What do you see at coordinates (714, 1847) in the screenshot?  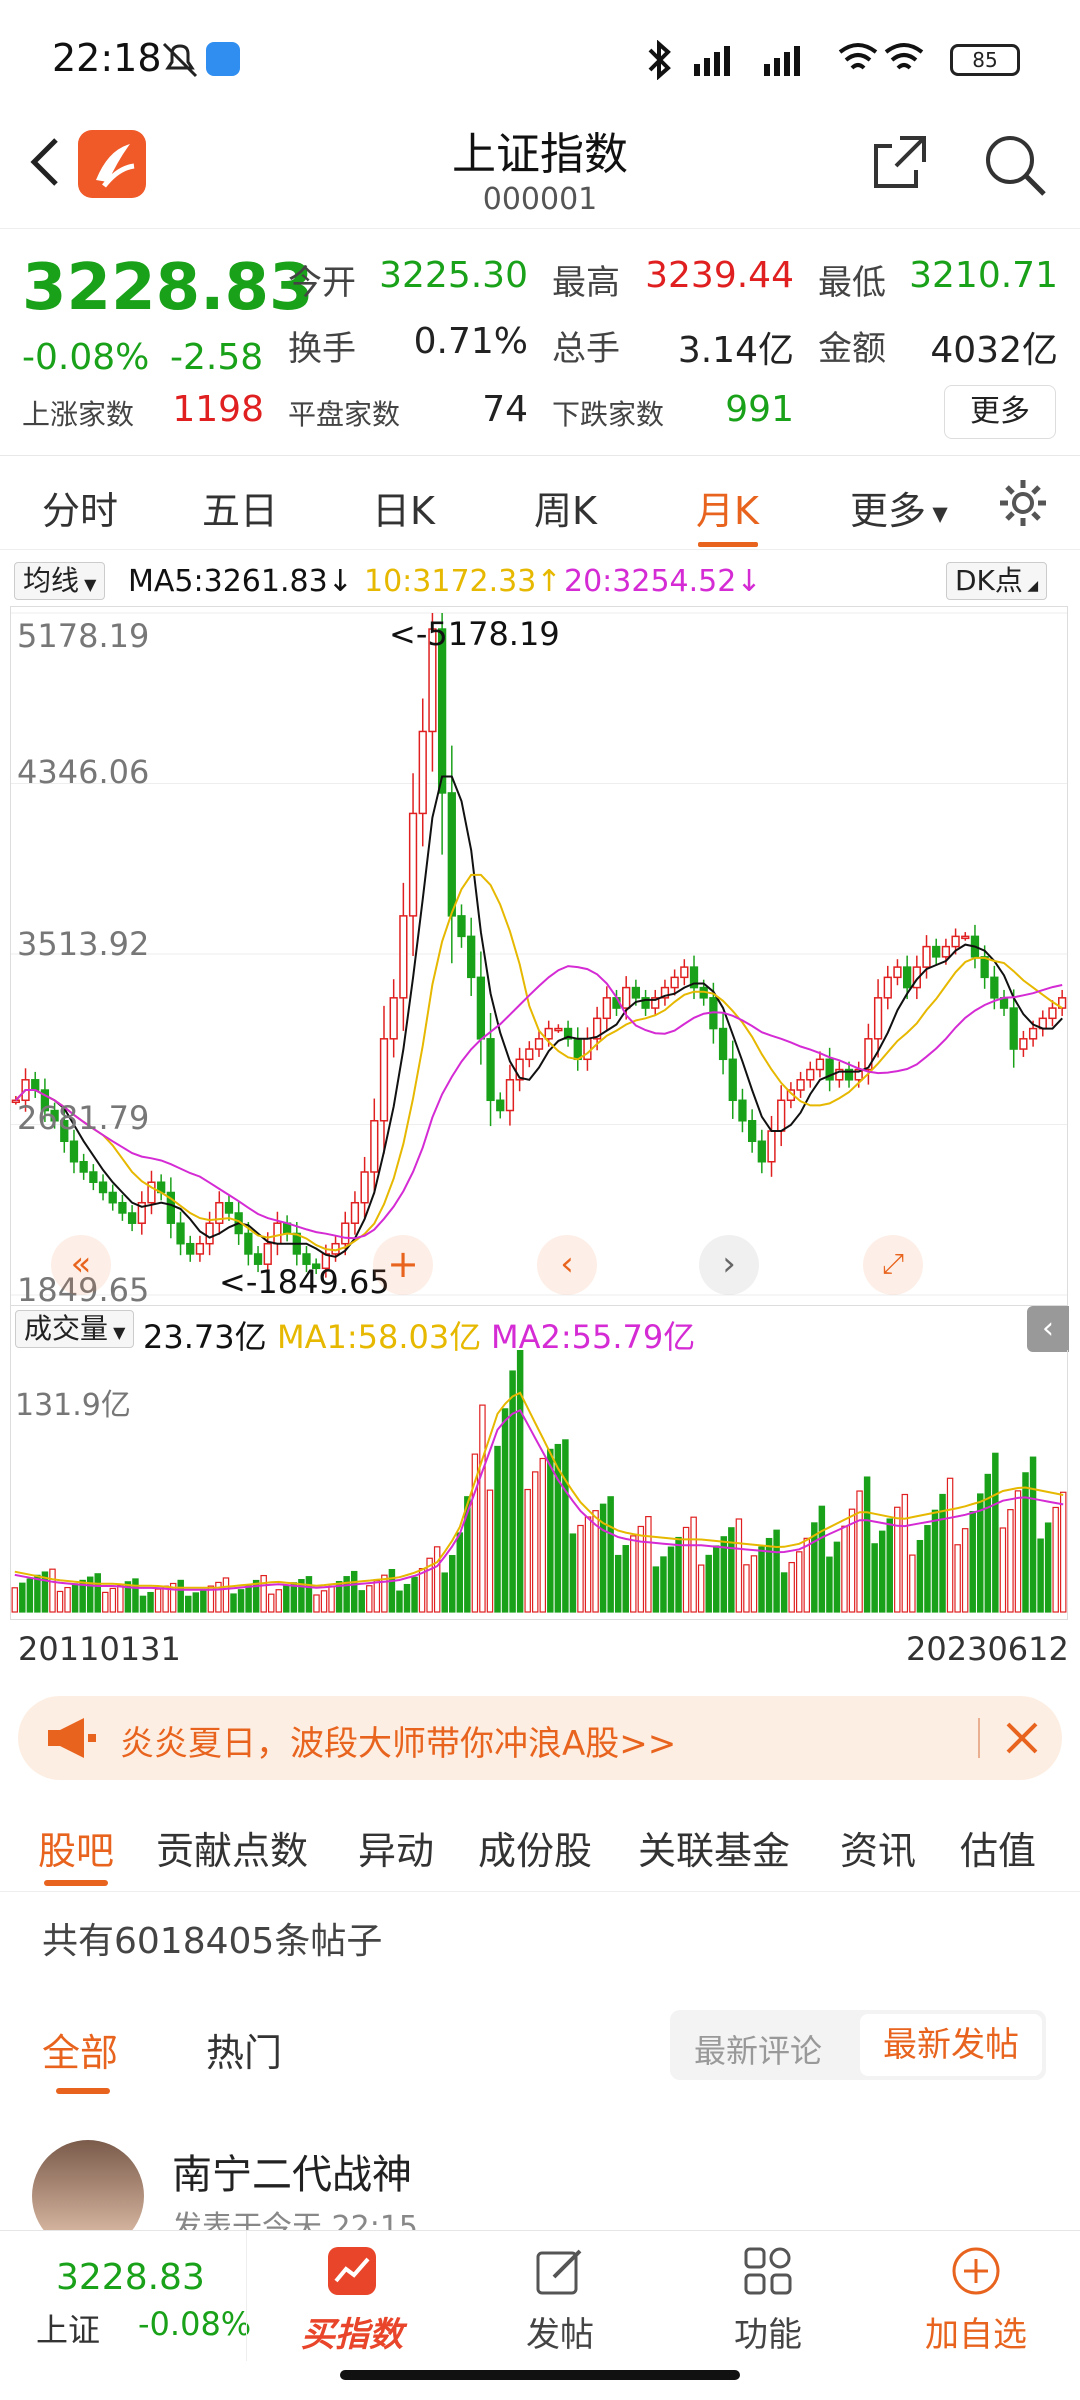 I see `tab-related-funds: 关联基金` at bounding box center [714, 1847].